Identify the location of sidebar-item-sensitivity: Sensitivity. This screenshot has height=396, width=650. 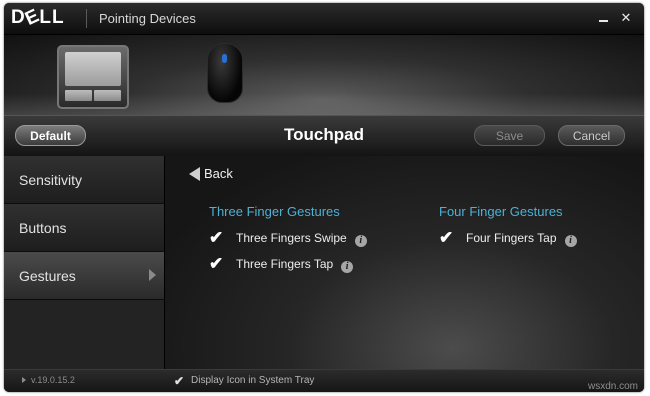
(84, 180).